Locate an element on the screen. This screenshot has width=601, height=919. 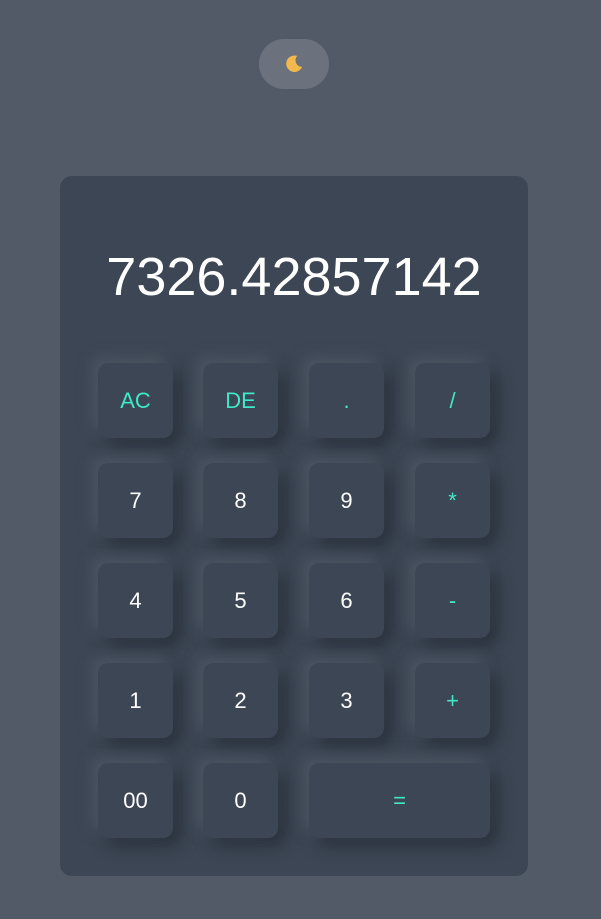
digit-2-button: 2 is located at coordinates (240, 700).